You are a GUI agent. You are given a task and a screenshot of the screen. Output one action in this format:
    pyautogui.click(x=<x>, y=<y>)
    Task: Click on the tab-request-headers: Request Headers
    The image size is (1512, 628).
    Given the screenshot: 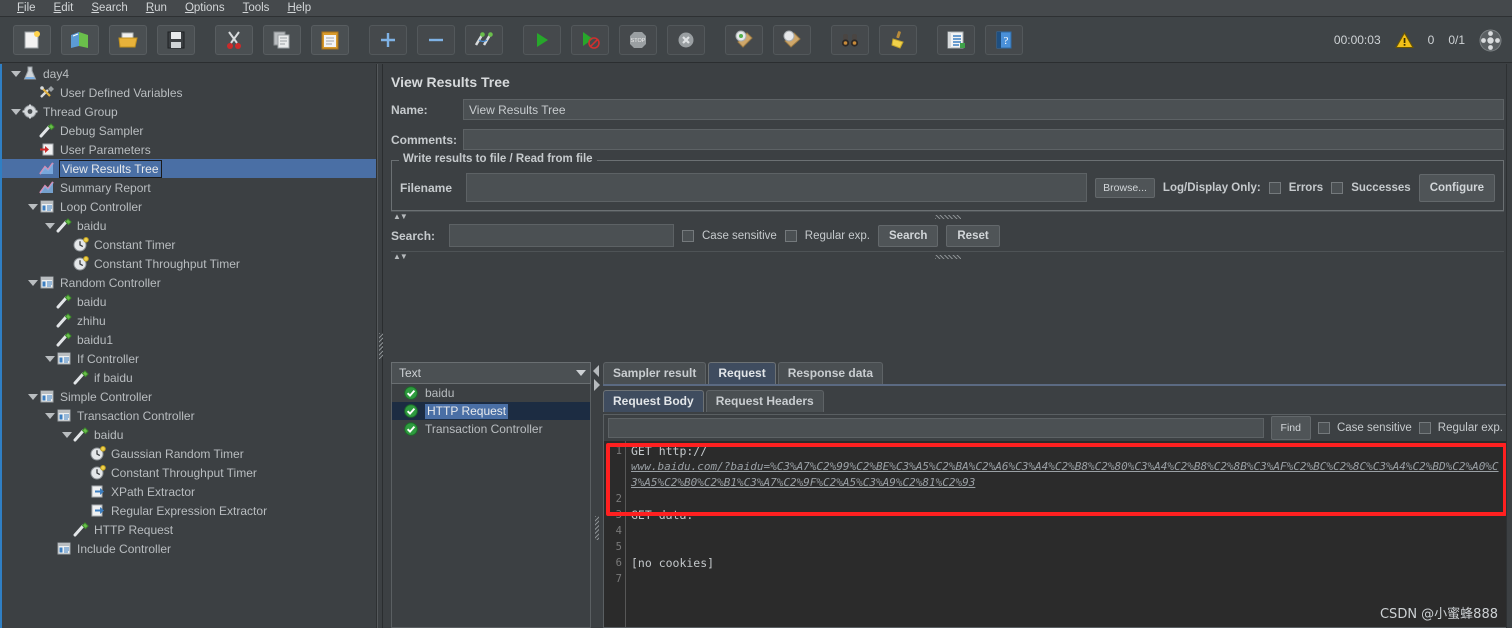 What is the action you would take?
    pyautogui.click(x=764, y=401)
    